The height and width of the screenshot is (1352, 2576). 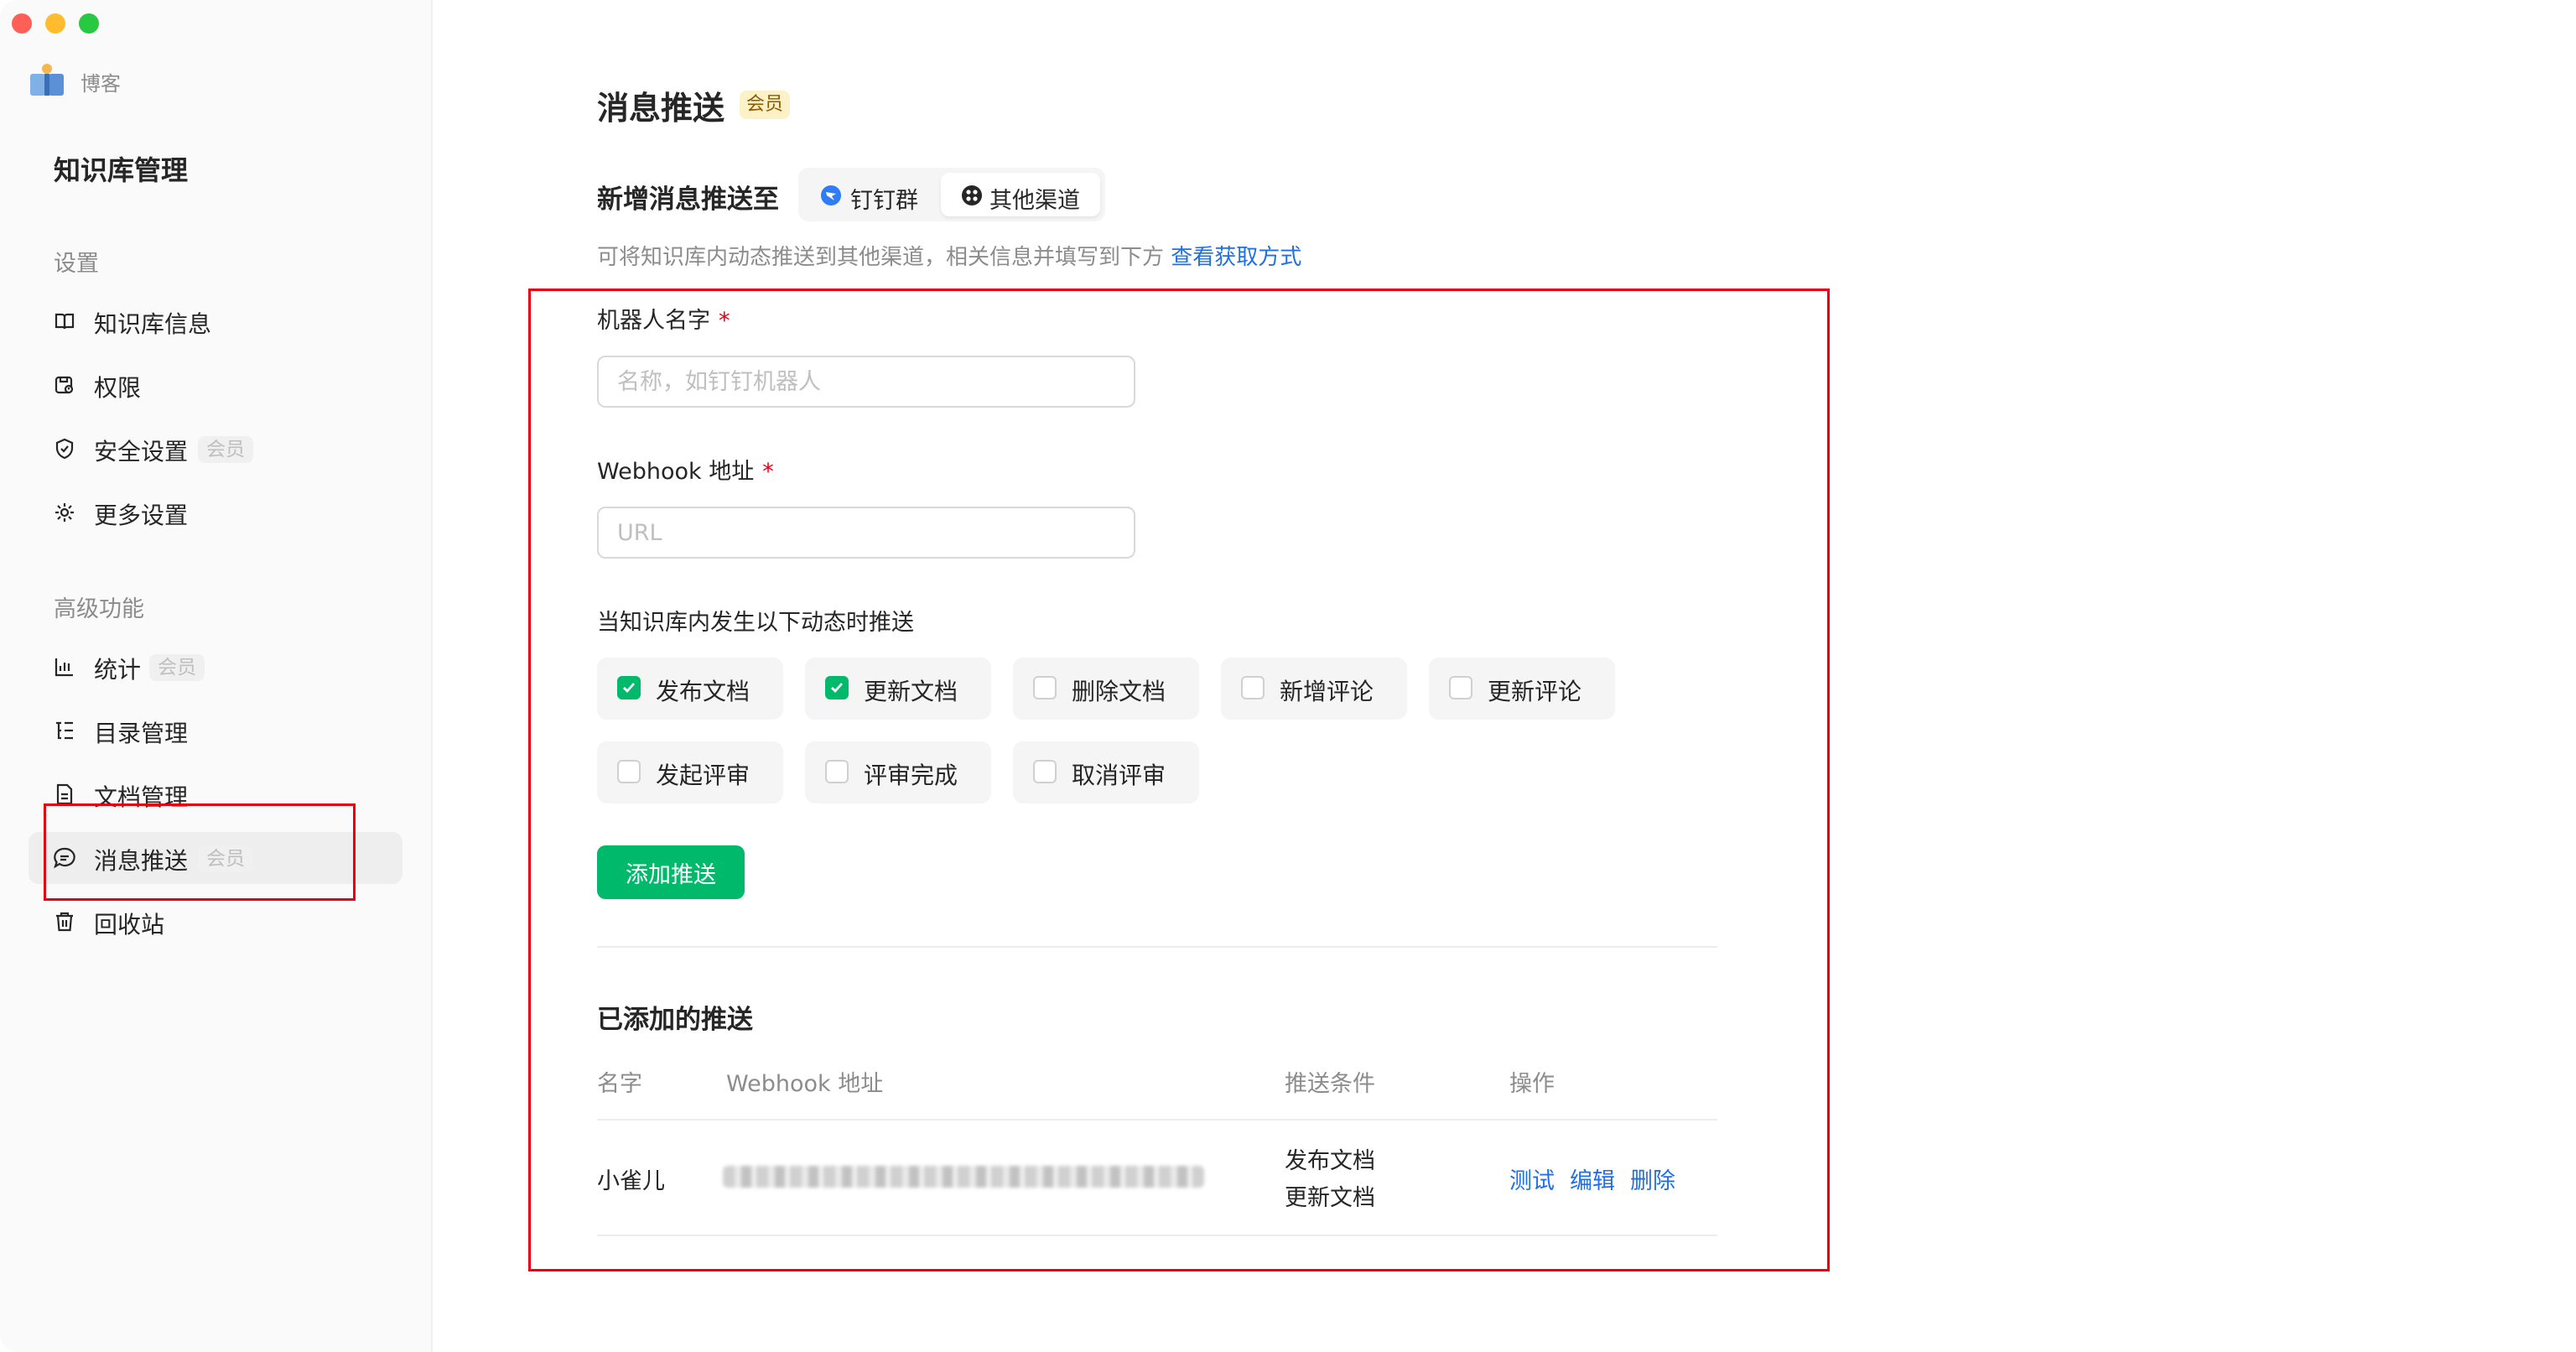 What do you see at coordinates (215, 731) in the screenshot?
I see `sidebar-item-toc: 目录管理` at bounding box center [215, 731].